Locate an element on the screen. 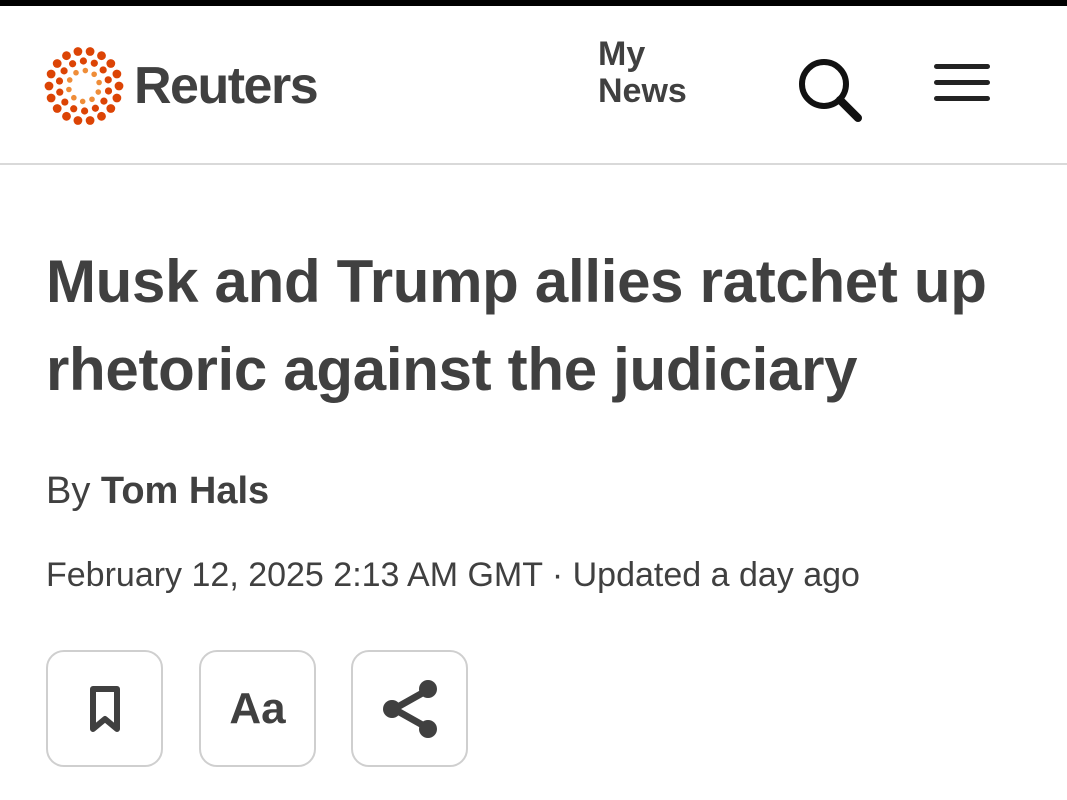 The height and width of the screenshot is (800, 1067). text-size-label: Aa is located at coordinates (257, 708).